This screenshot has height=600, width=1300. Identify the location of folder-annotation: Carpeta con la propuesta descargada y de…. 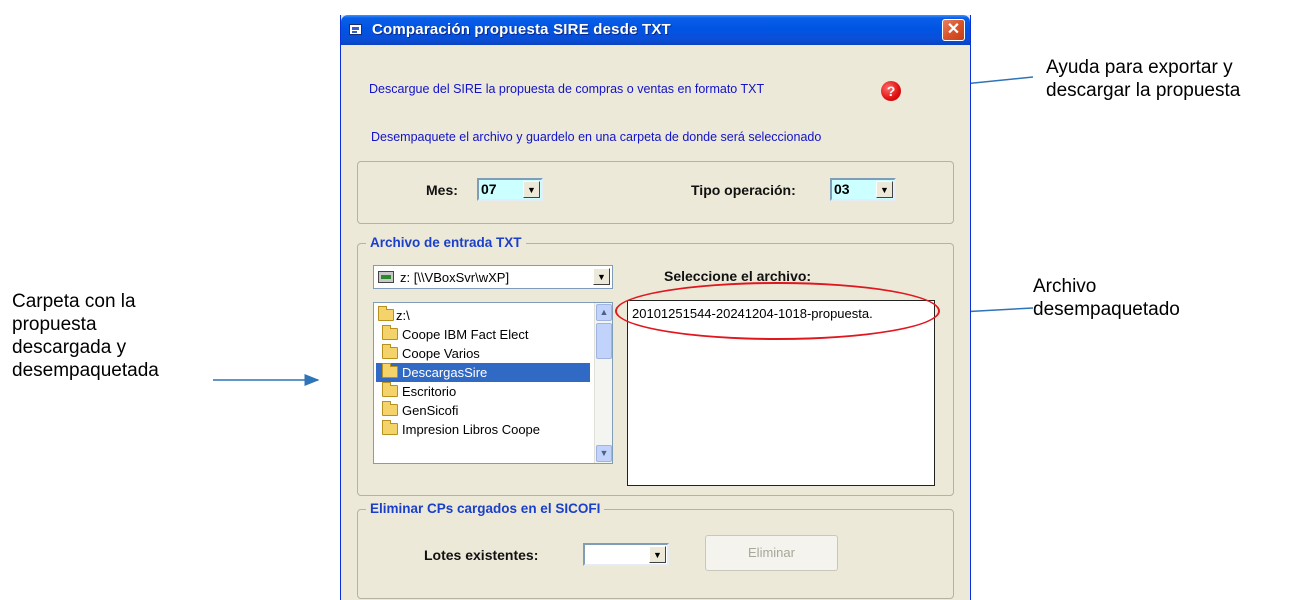
(85, 336).